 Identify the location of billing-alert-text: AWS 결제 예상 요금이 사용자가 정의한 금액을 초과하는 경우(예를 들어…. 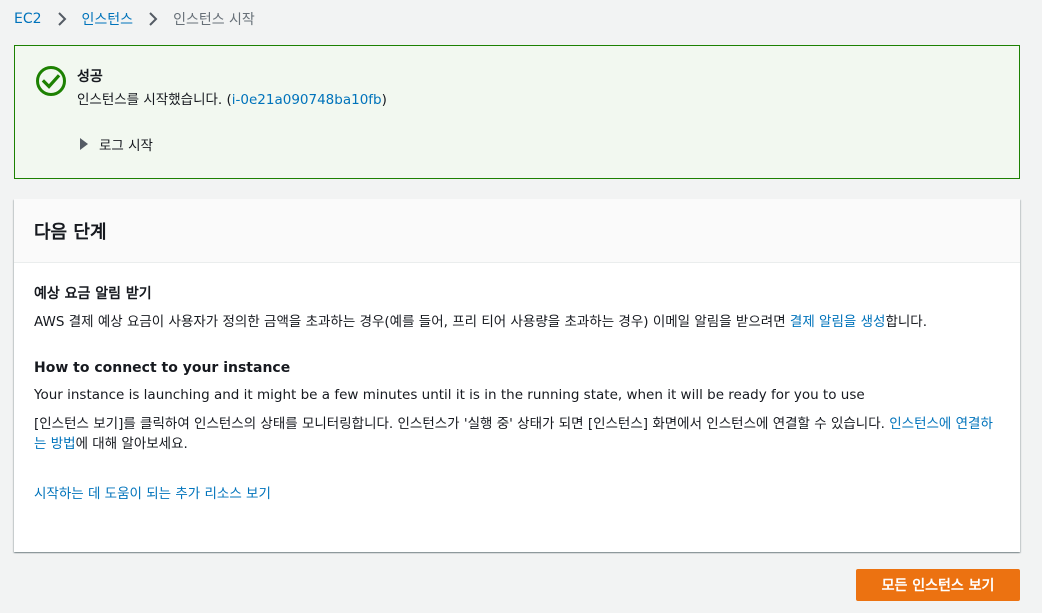
(517, 322).